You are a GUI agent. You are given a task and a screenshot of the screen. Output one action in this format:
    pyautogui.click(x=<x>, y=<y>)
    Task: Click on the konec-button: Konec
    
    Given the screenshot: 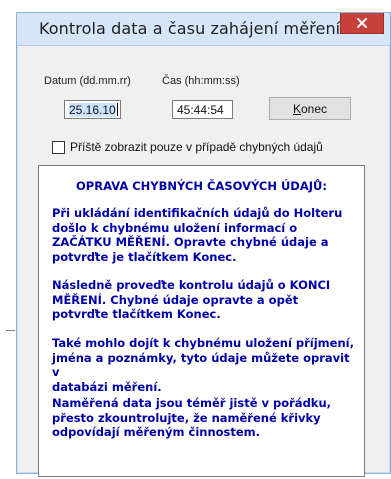 What is the action you would take?
    pyautogui.click(x=310, y=108)
    